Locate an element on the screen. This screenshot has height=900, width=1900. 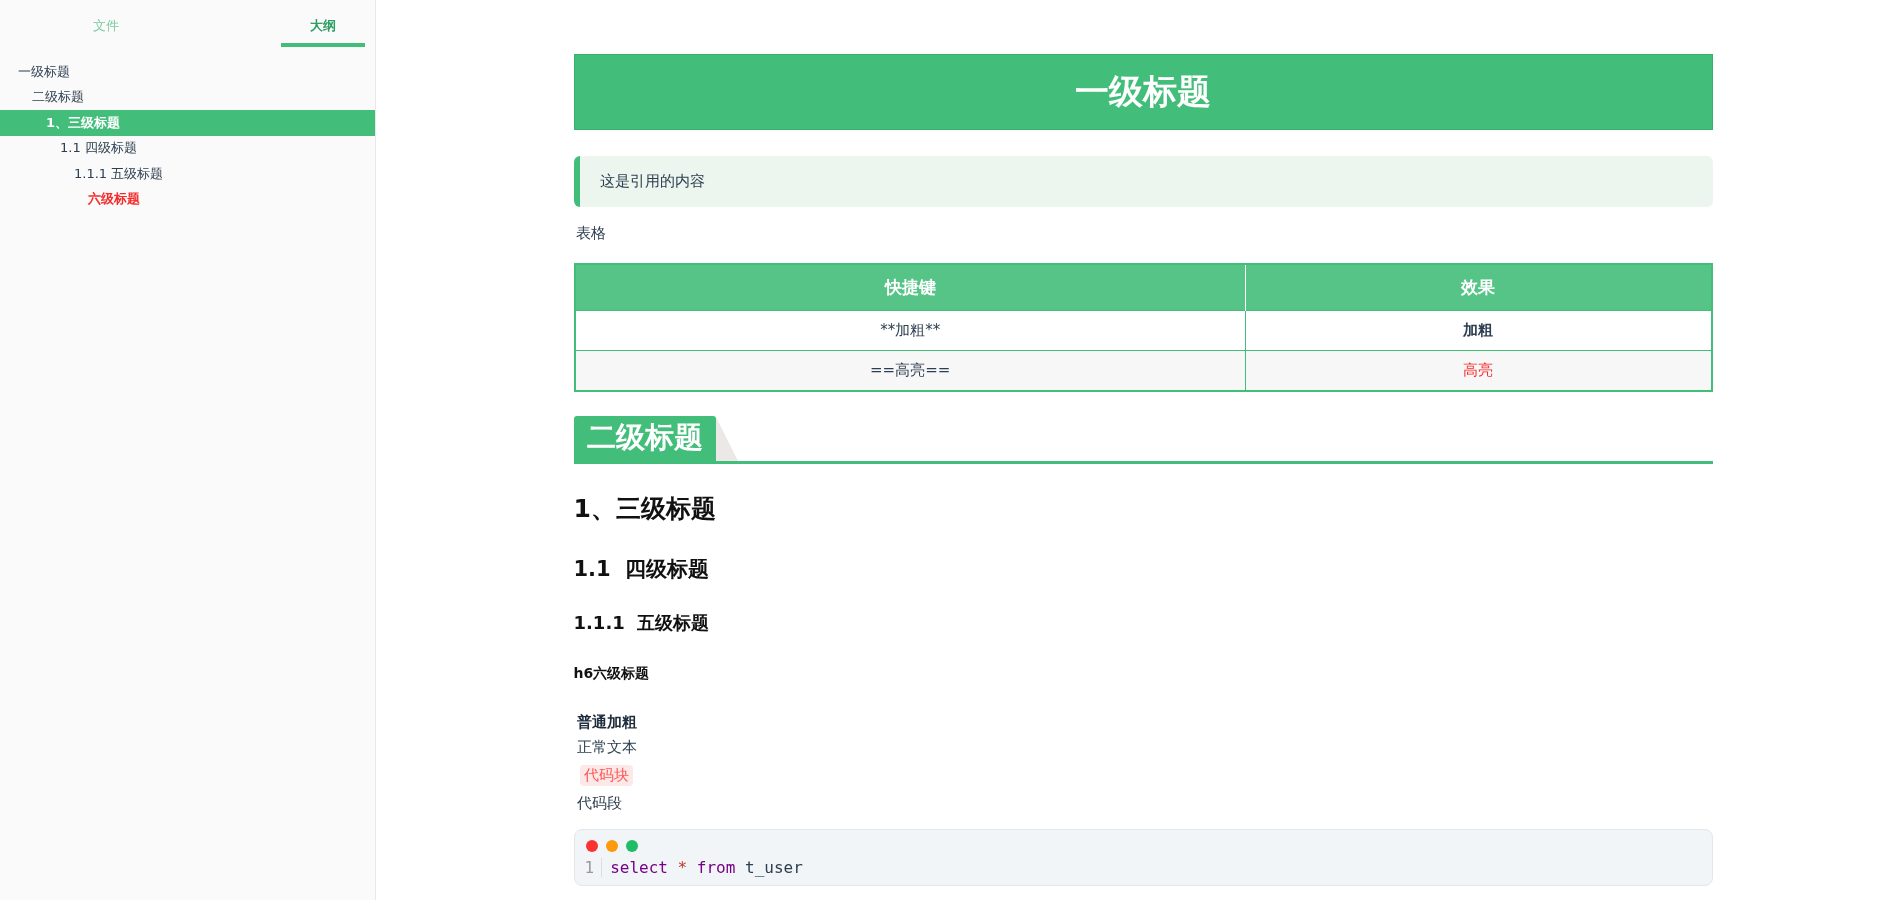
outline-item: 二级标题 is located at coordinates (187, 97).